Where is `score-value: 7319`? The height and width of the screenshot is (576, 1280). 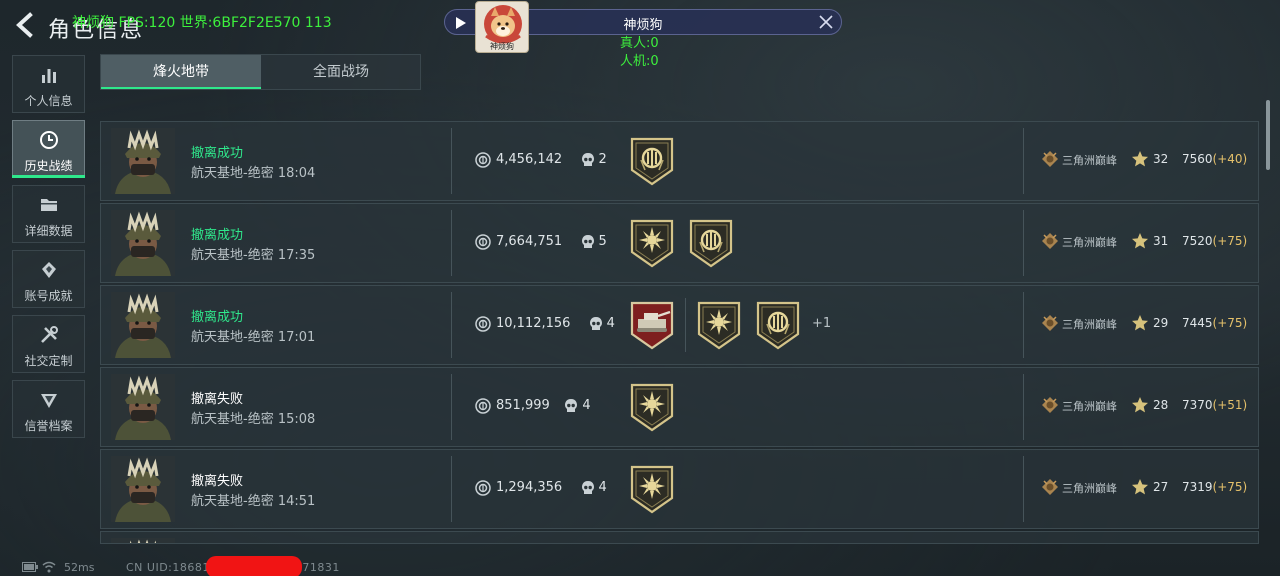
score-value: 7319 is located at coordinates (1197, 487).